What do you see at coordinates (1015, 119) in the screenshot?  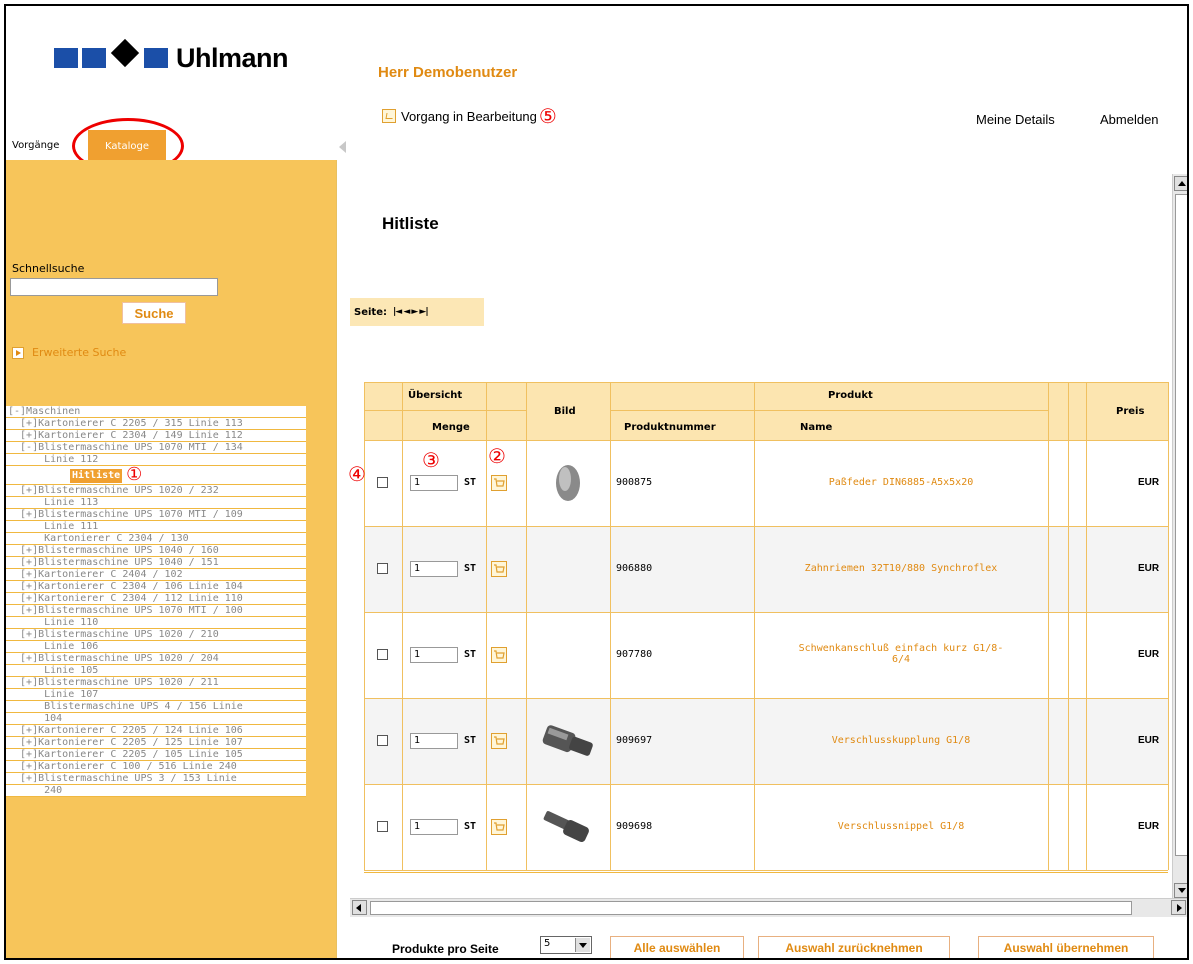 I see `meine-details-link: Meine Details` at bounding box center [1015, 119].